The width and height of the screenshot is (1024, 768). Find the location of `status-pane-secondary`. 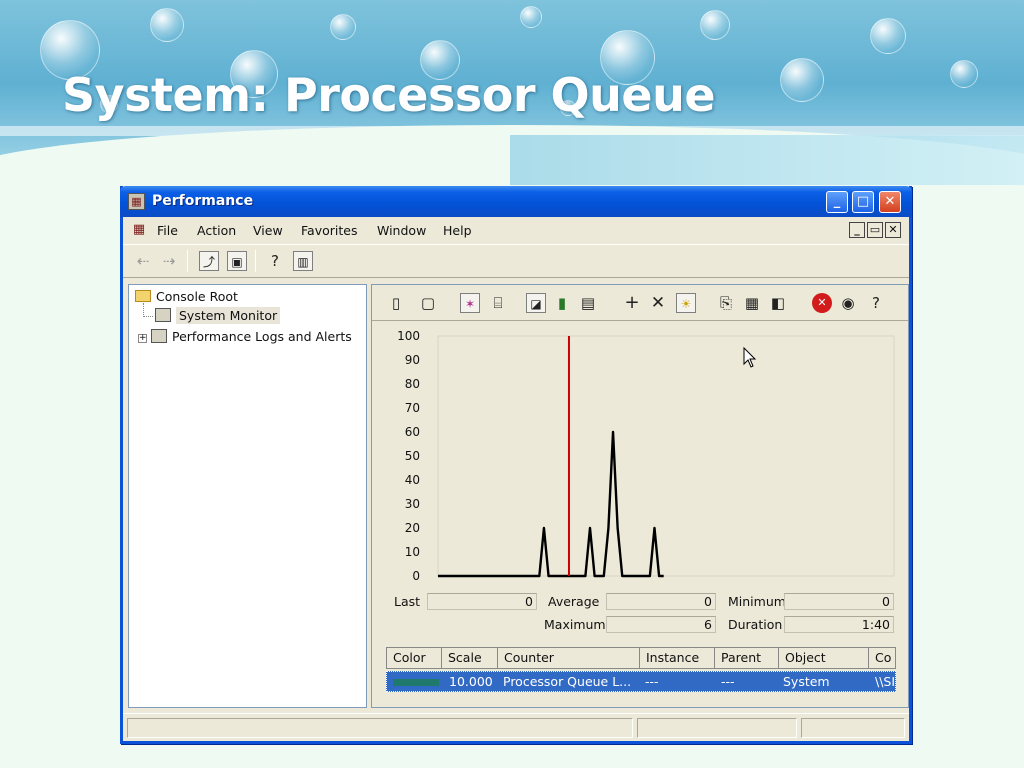

status-pane-secondary is located at coordinates (717, 728).